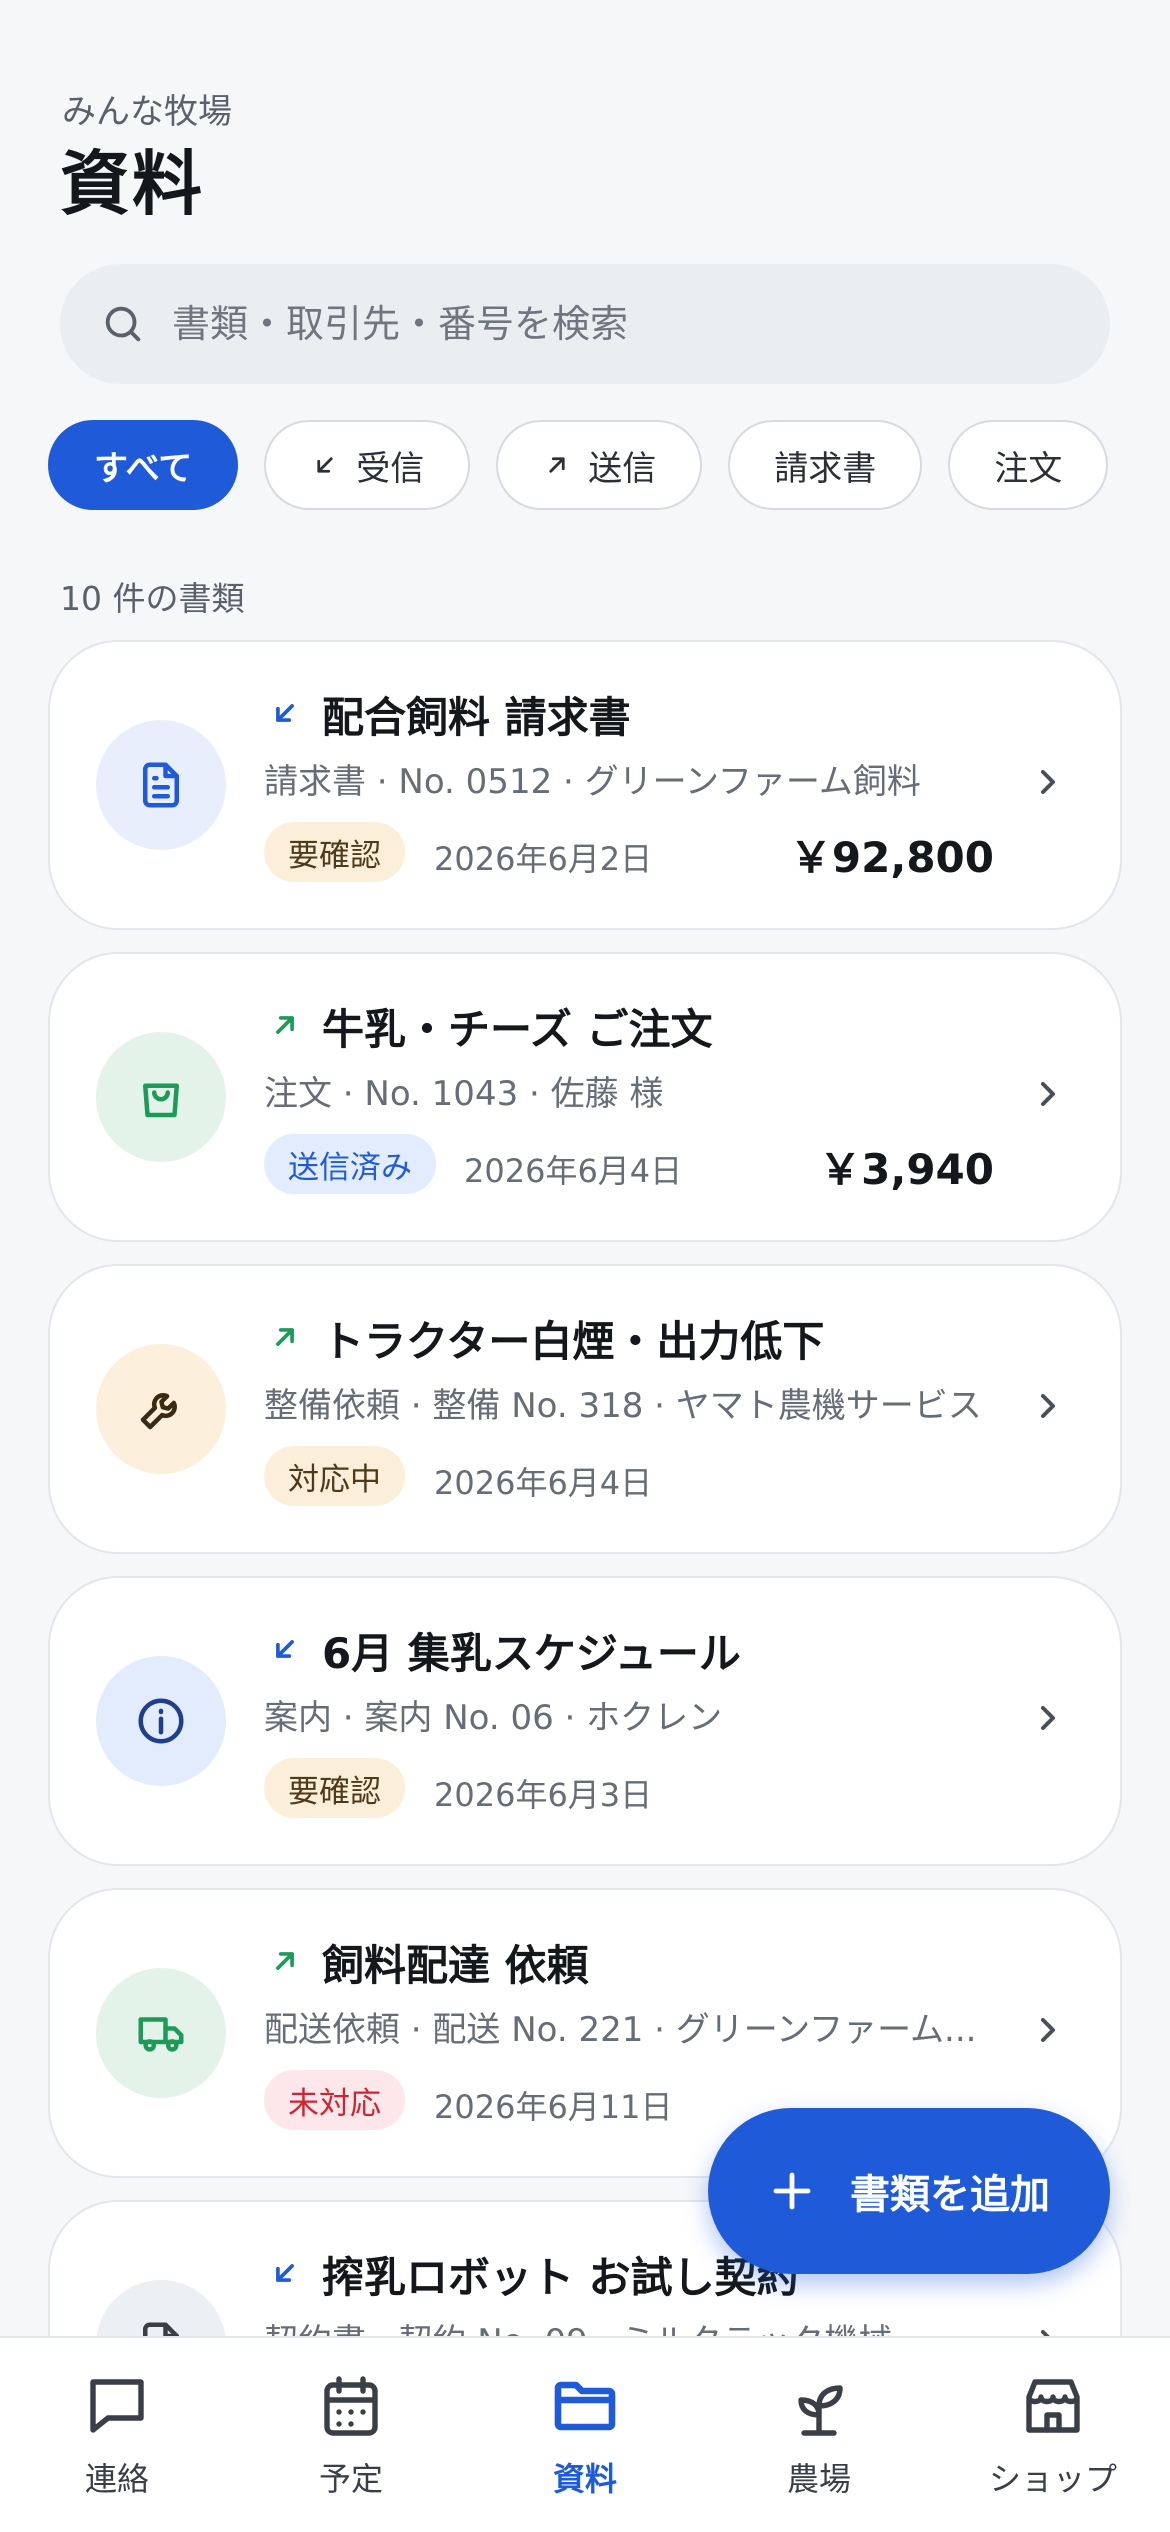 The height and width of the screenshot is (2532, 1170). Describe the element at coordinates (623, 1406) in the screenshot. I see `document-meta: 整備依頼 · 整備 No. 318 · ヤマト農機サービス` at that location.